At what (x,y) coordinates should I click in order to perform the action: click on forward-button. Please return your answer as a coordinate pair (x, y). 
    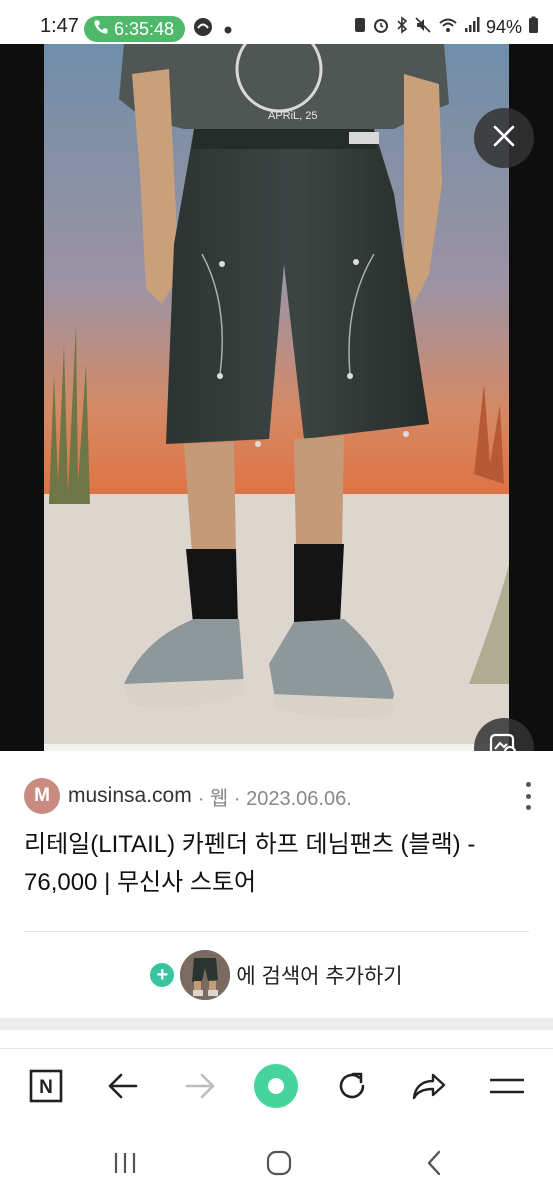
    Looking at the image, I should click on (200, 1088).